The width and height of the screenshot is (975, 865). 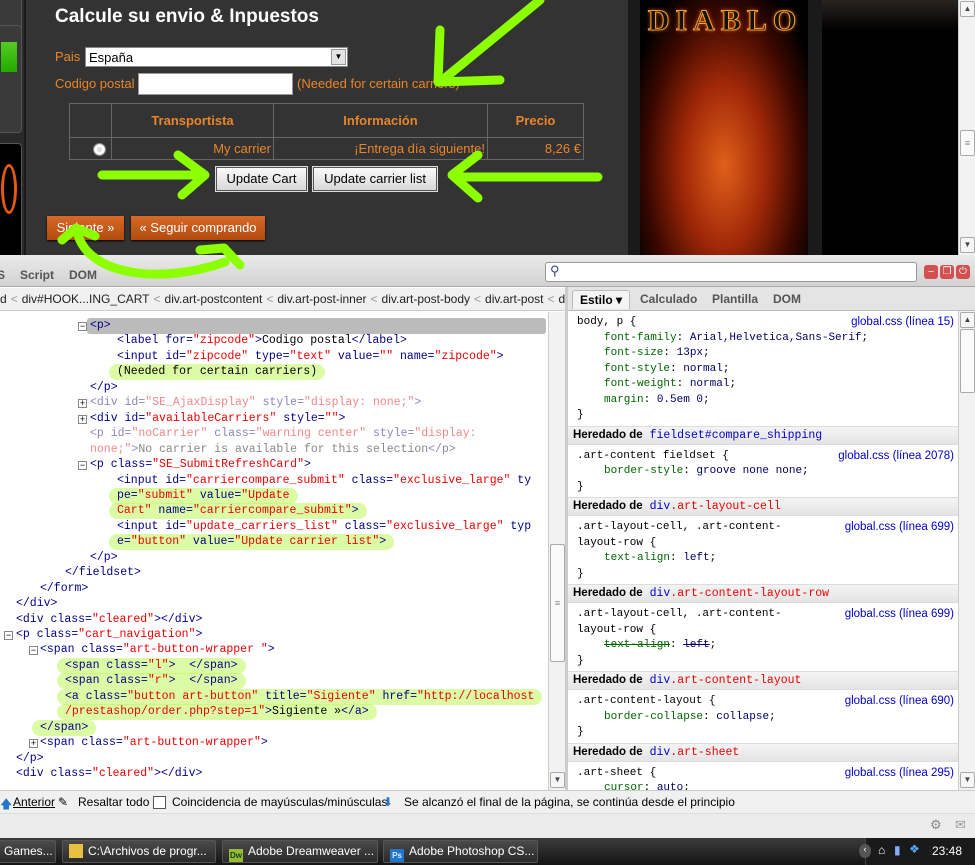 What do you see at coordinates (151, 665) in the screenshot?
I see `html-tree-line: <span class="l"> </span>` at bounding box center [151, 665].